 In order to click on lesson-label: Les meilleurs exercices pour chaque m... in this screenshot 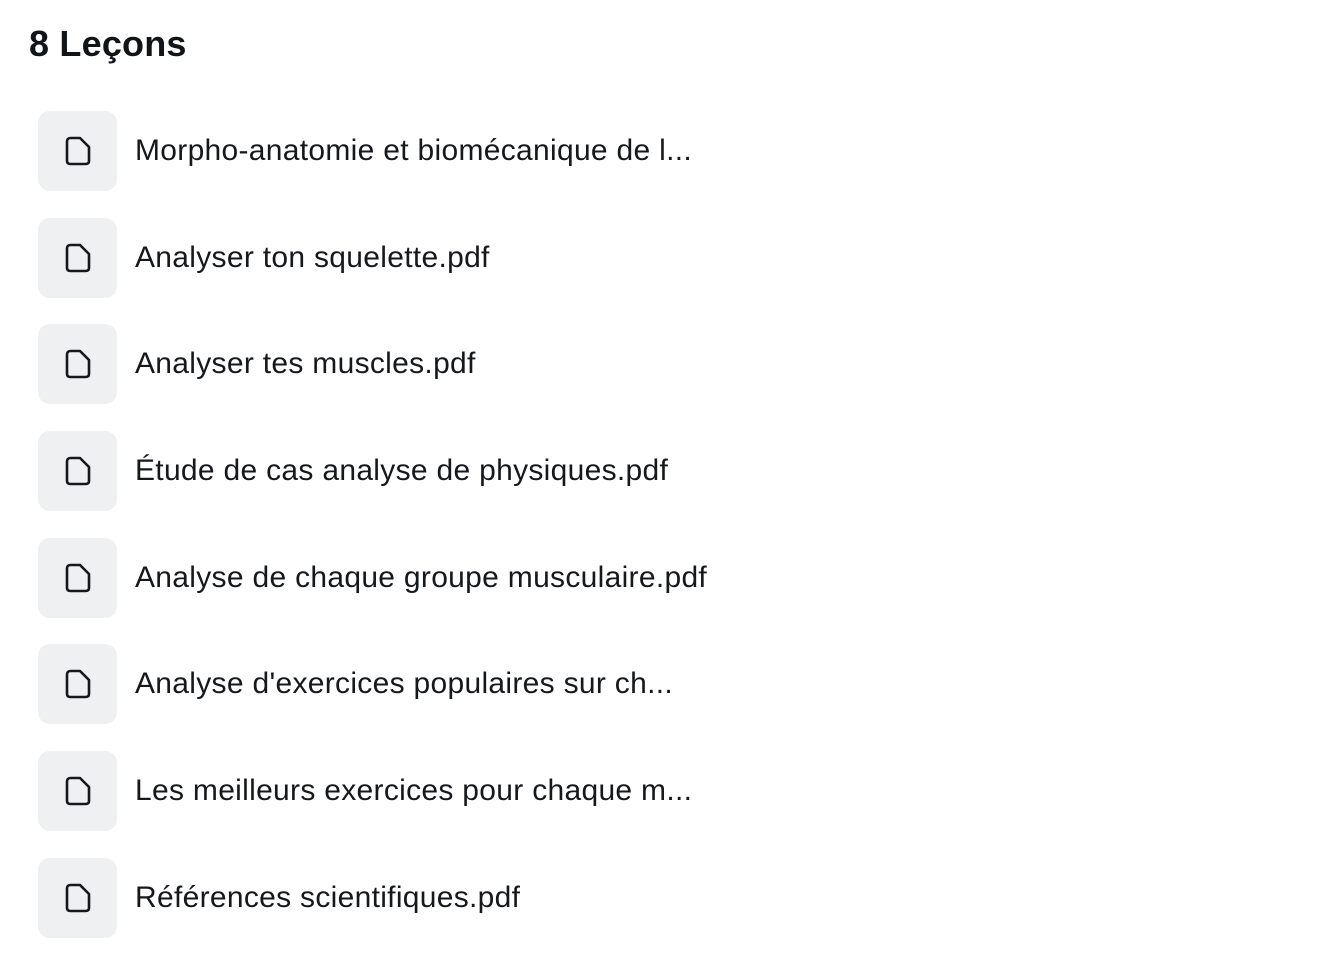, I will do `click(414, 791)`.